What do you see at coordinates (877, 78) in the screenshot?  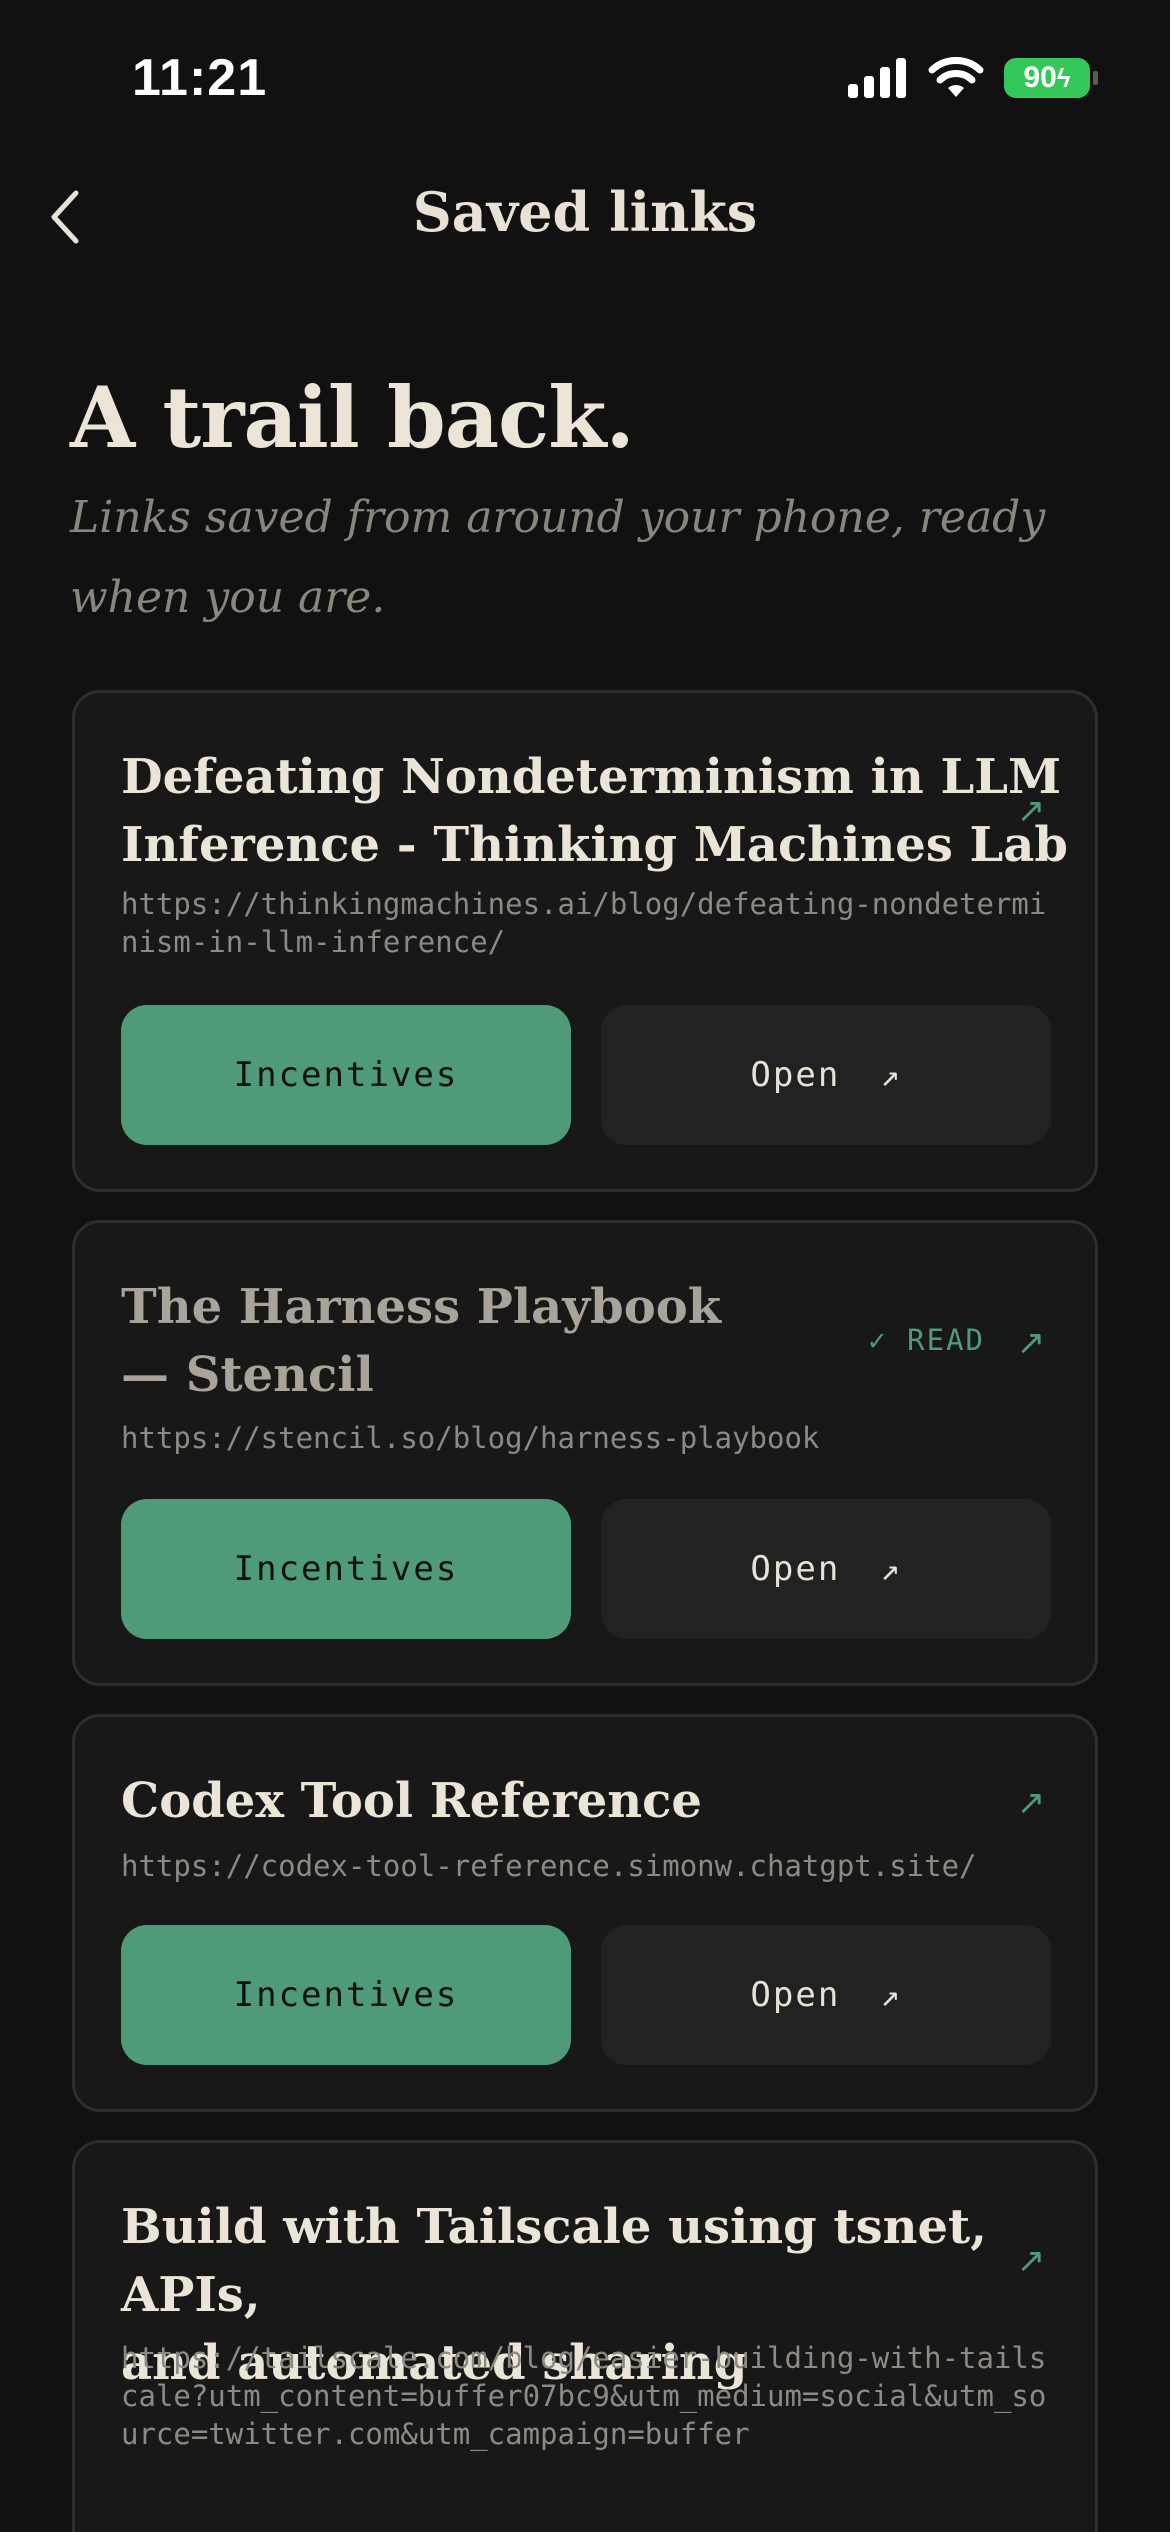 I see `cellular-signal-icon` at bounding box center [877, 78].